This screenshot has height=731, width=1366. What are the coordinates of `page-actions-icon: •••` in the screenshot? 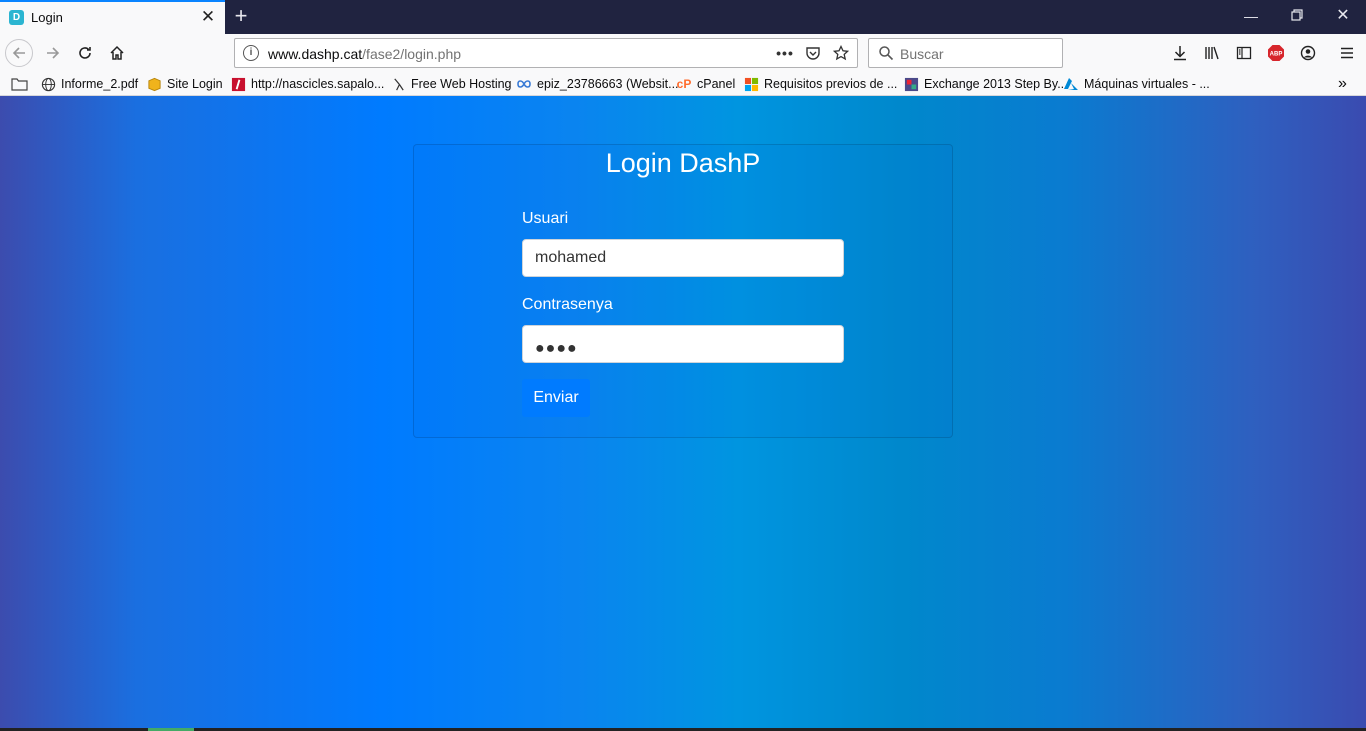 It's located at (785, 53).